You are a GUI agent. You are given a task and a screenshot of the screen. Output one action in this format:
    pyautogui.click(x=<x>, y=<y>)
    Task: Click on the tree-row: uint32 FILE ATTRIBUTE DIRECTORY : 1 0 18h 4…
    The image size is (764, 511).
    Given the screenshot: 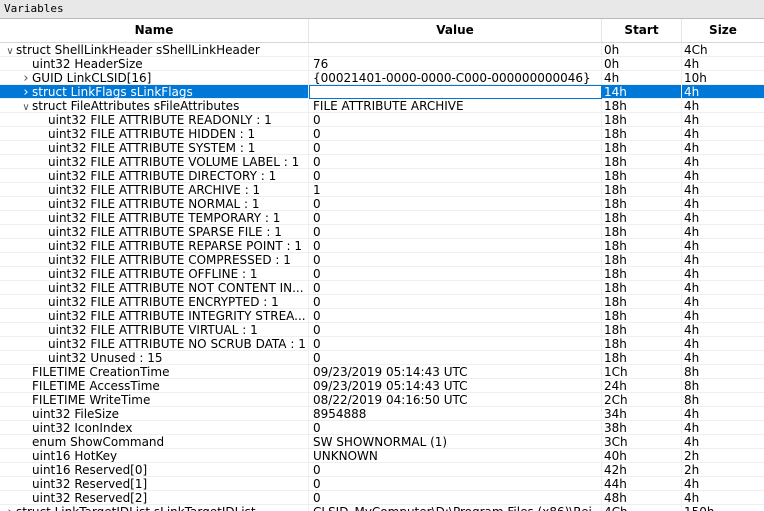 What is the action you would take?
    pyautogui.click(x=382, y=176)
    